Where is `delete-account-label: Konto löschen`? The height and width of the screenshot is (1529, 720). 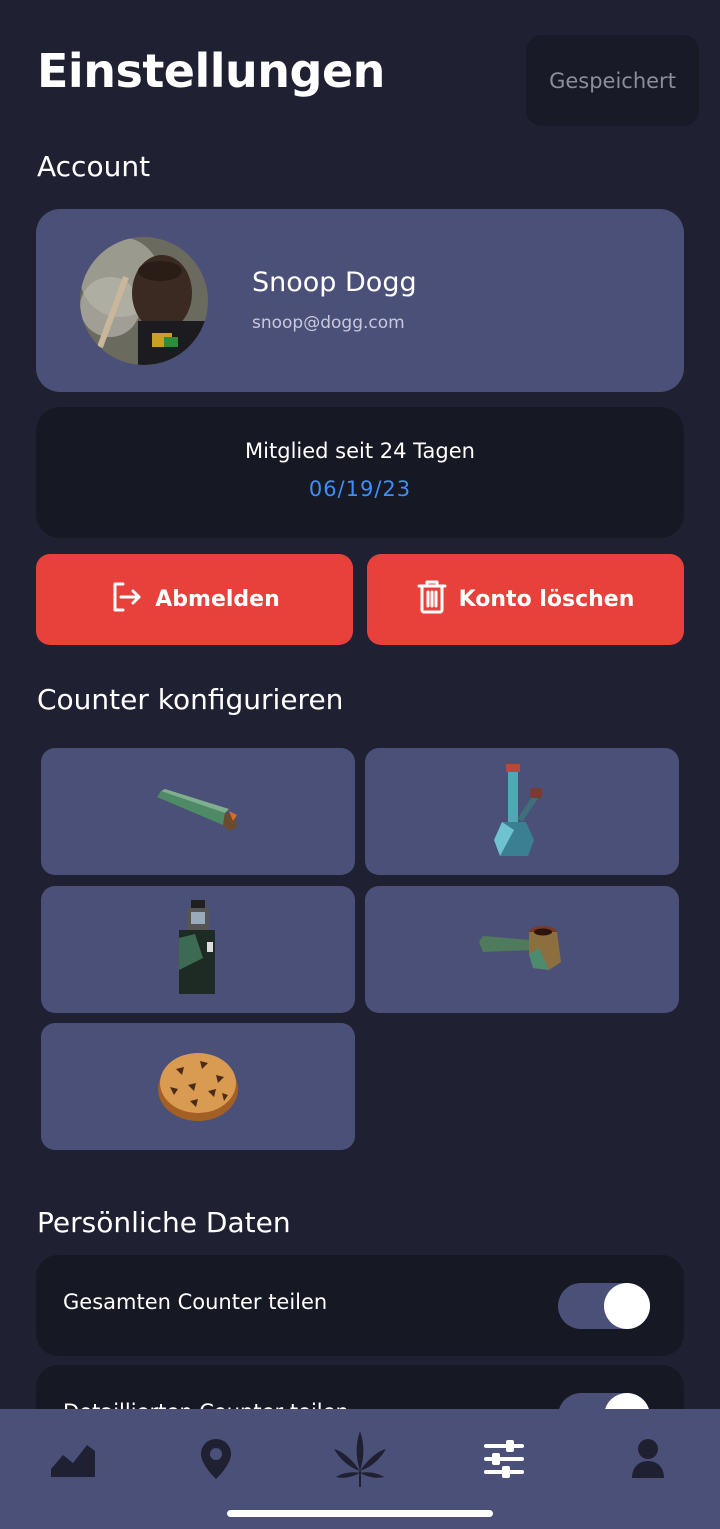 delete-account-label: Konto löschen is located at coordinates (546, 599).